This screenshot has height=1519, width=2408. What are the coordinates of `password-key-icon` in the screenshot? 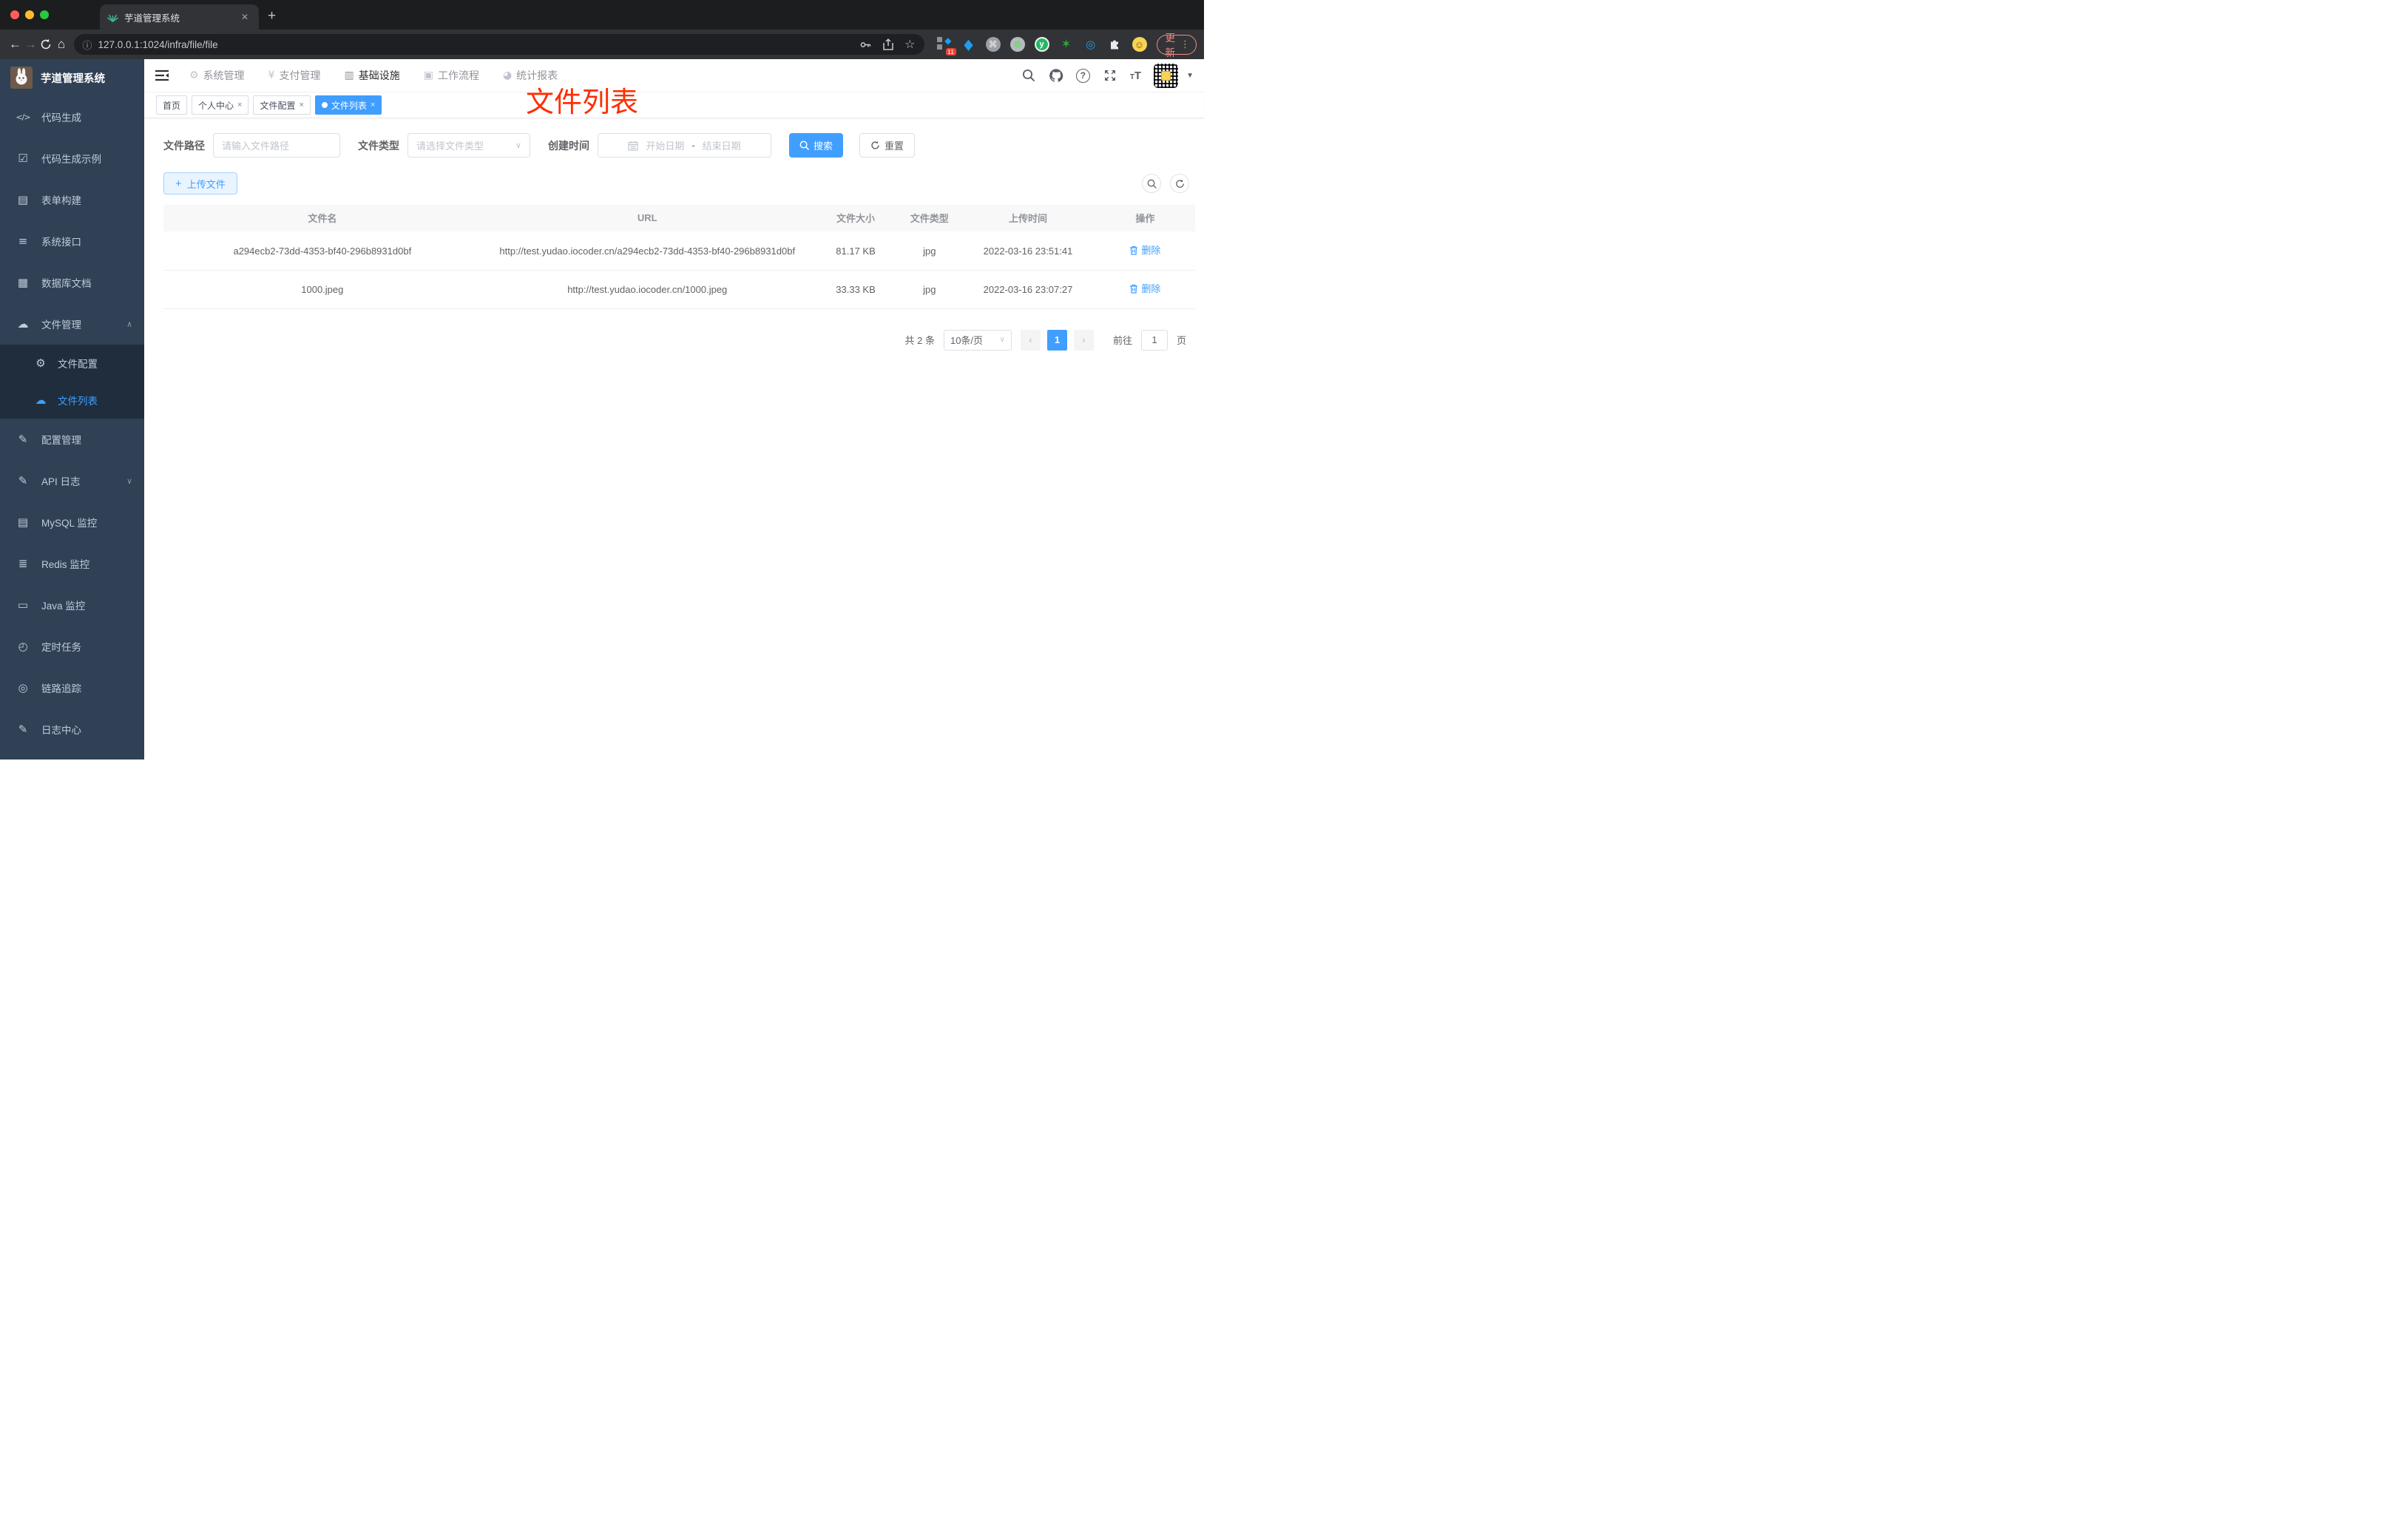 It's located at (865, 44).